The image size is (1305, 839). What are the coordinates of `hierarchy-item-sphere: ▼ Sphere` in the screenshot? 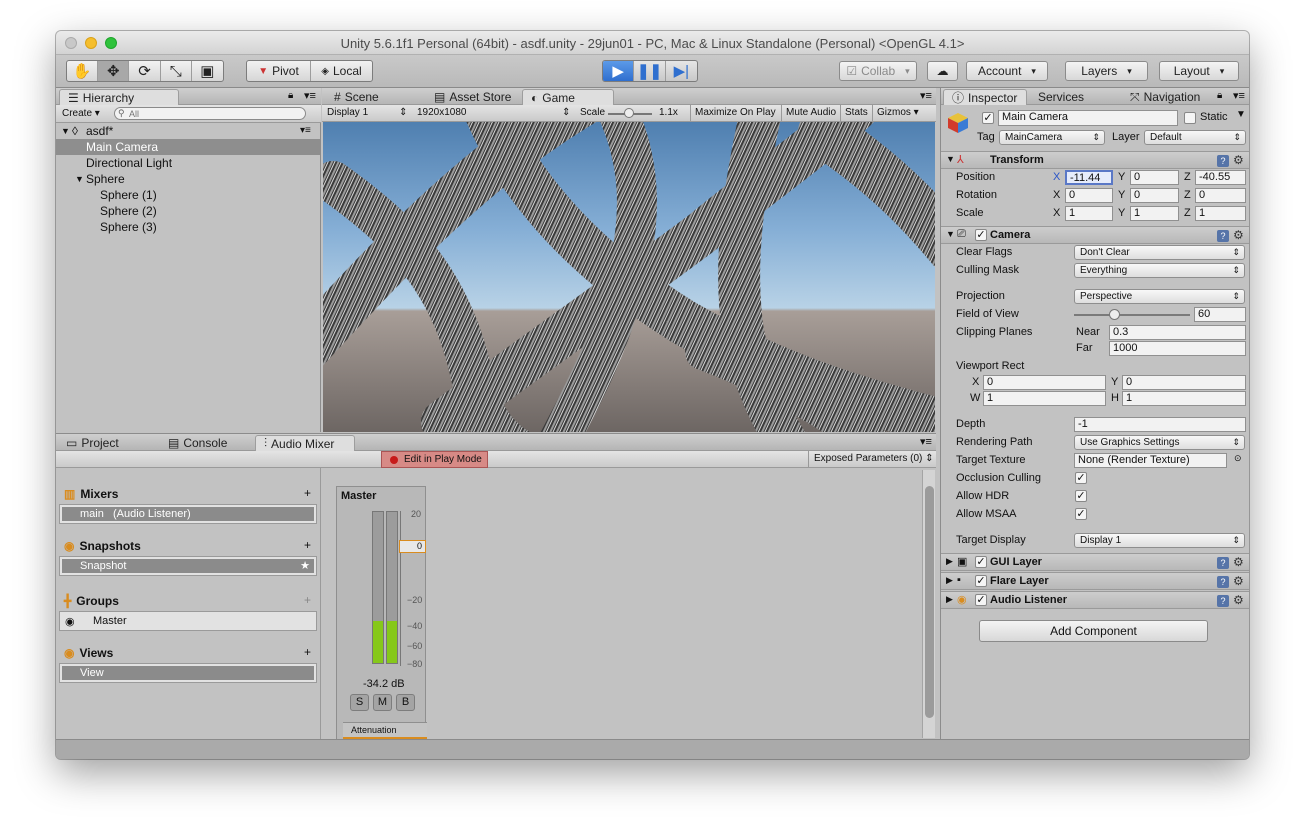 It's located at (188, 179).